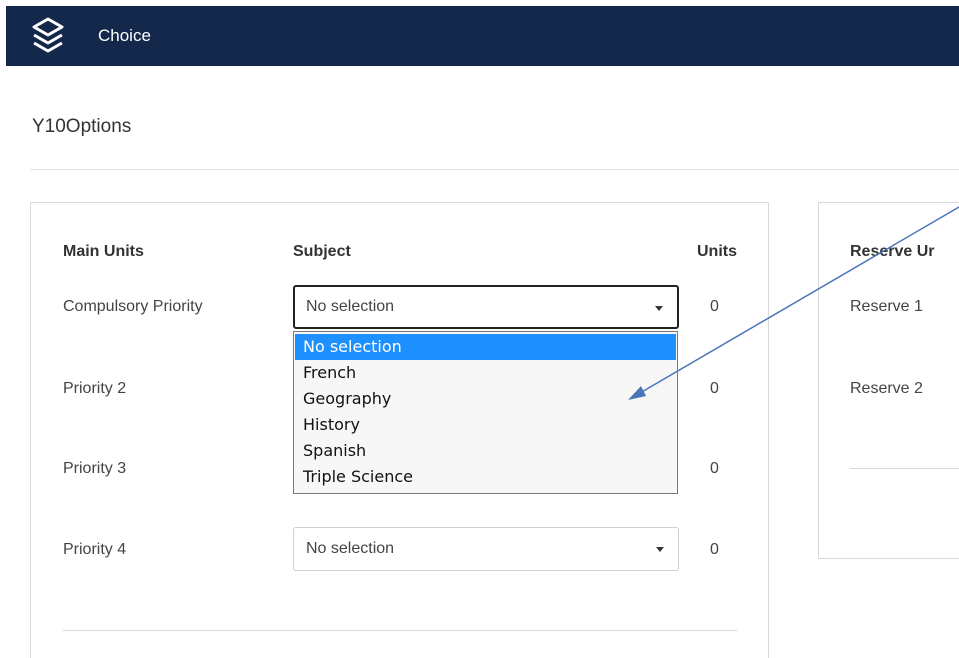 This screenshot has height=658, width=959. Describe the element at coordinates (322, 251) in the screenshot. I see `subject-header: Subject` at that location.